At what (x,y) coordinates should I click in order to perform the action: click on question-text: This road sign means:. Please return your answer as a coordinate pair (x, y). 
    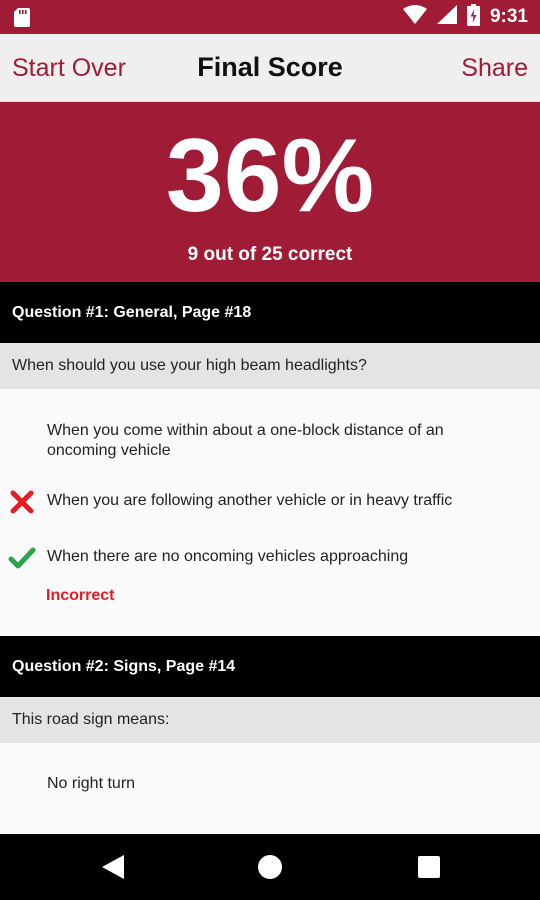
    Looking at the image, I should click on (270, 720).